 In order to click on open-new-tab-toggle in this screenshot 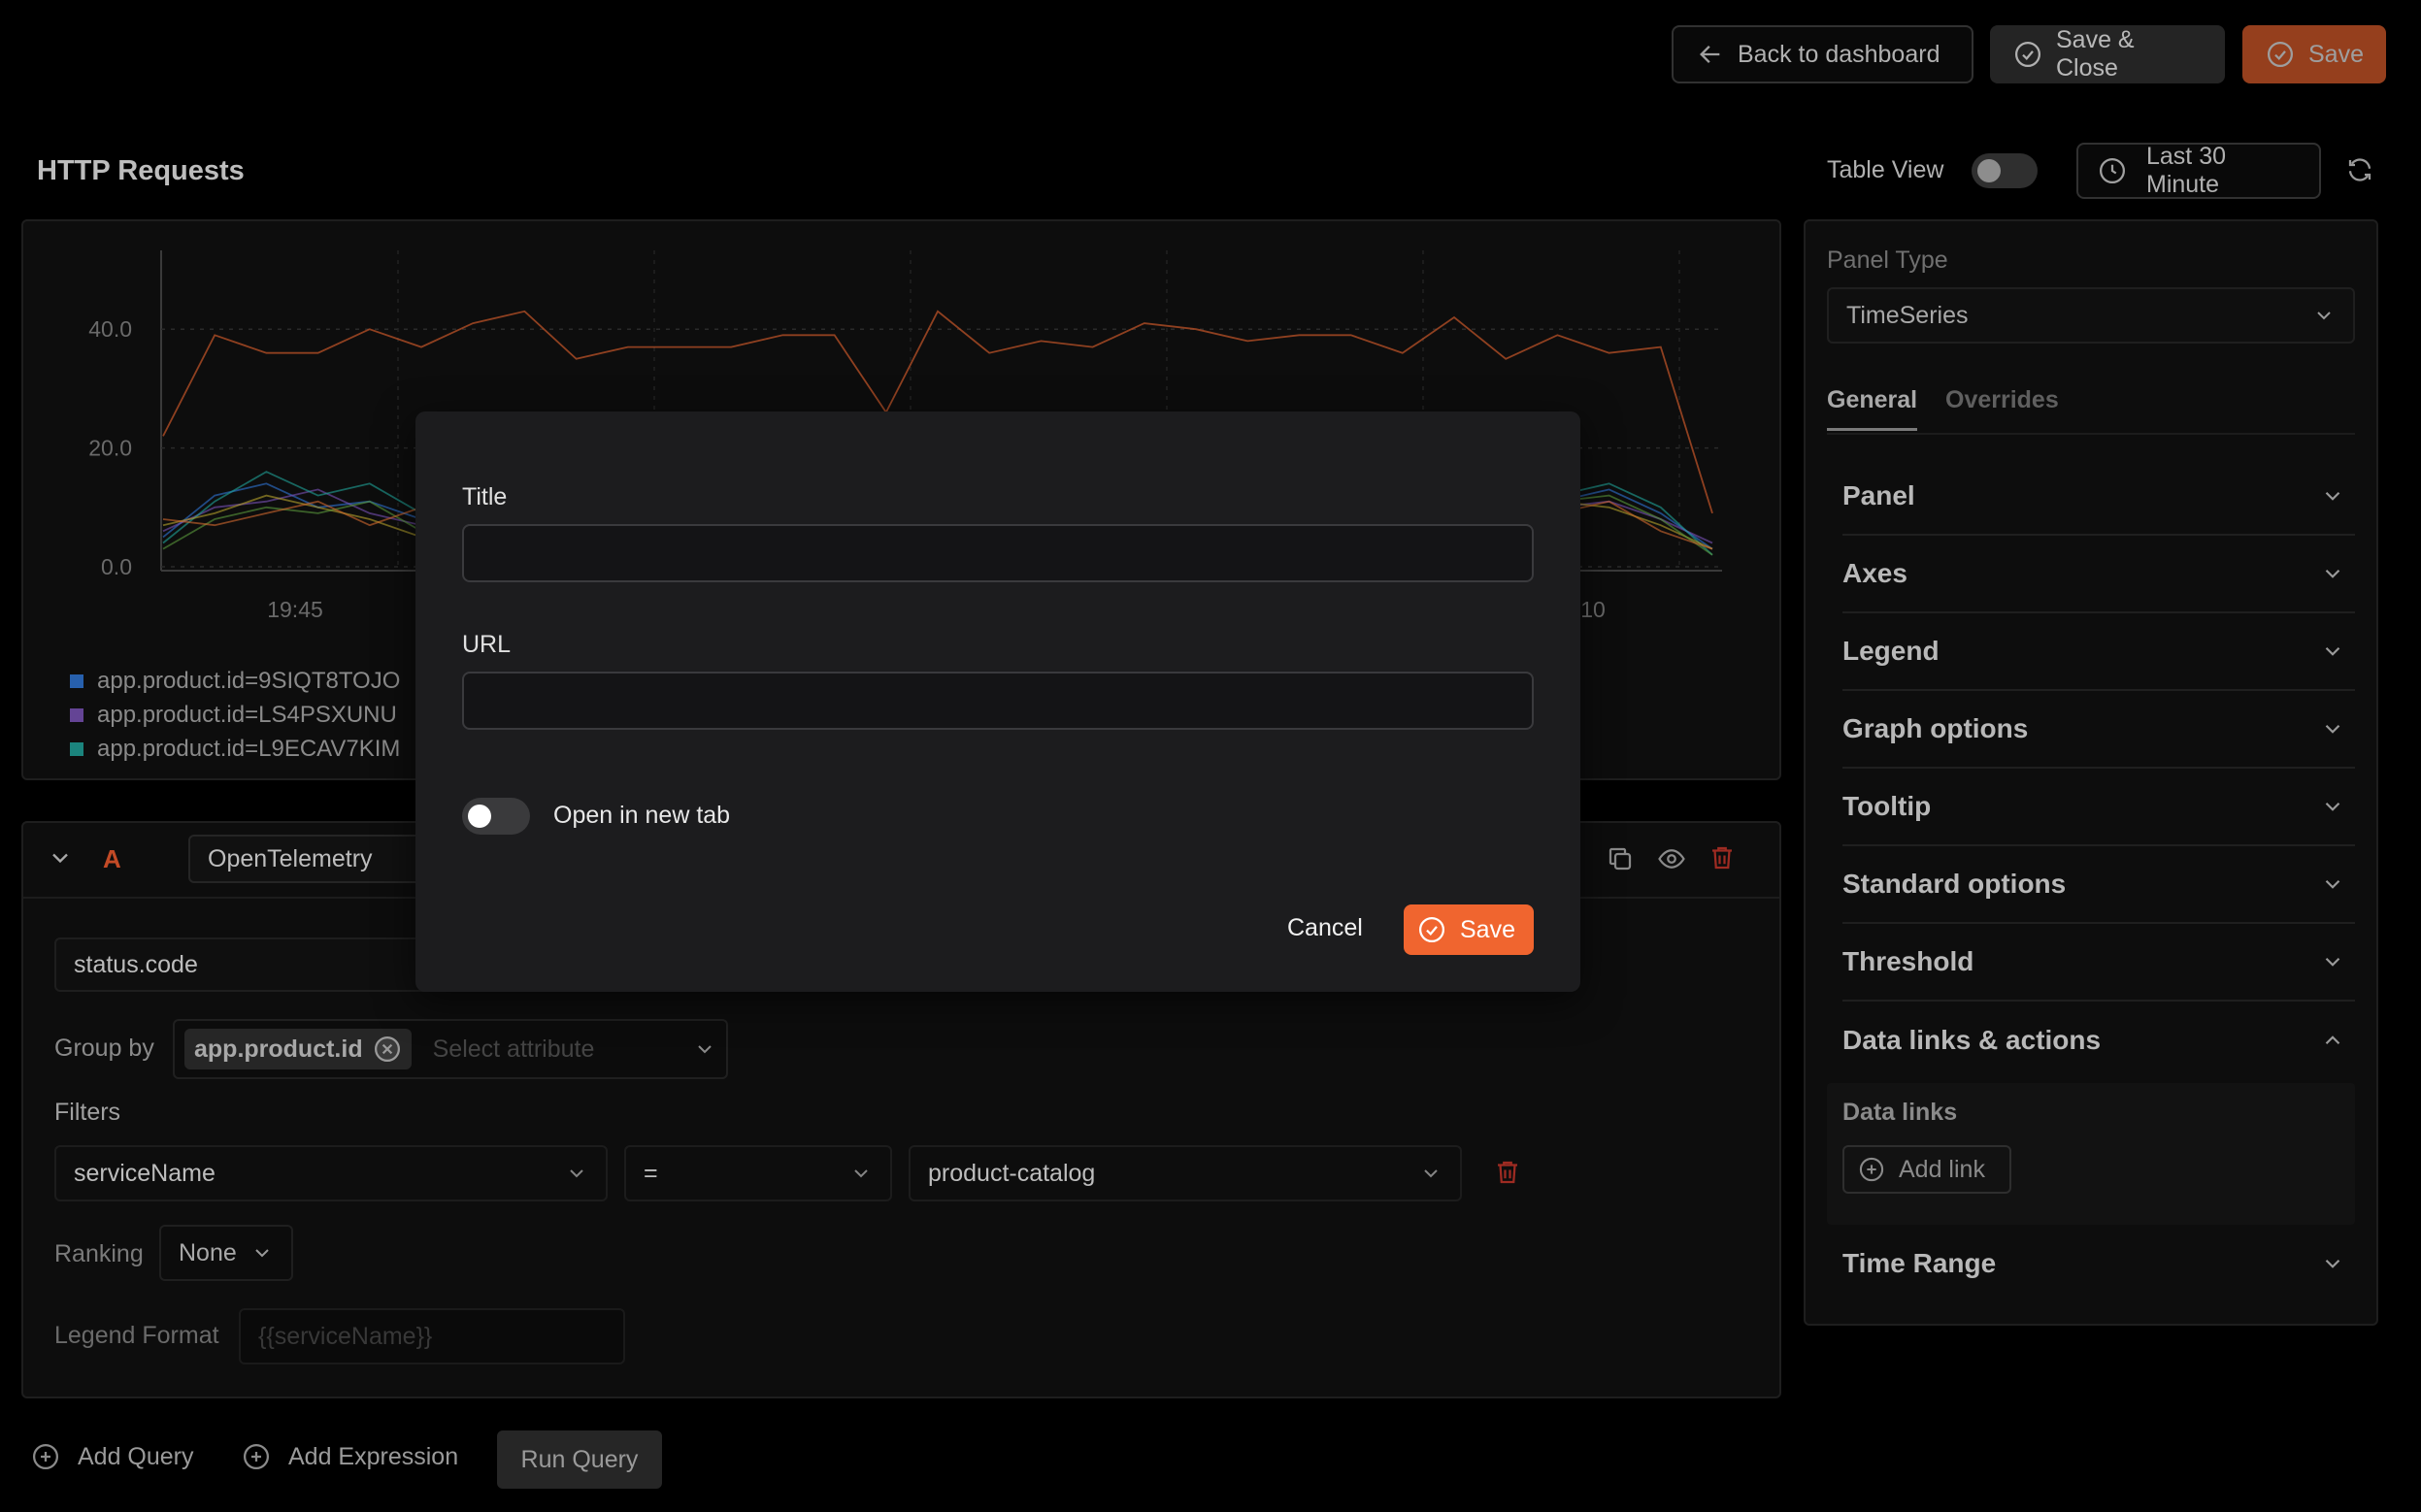, I will do `click(496, 816)`.